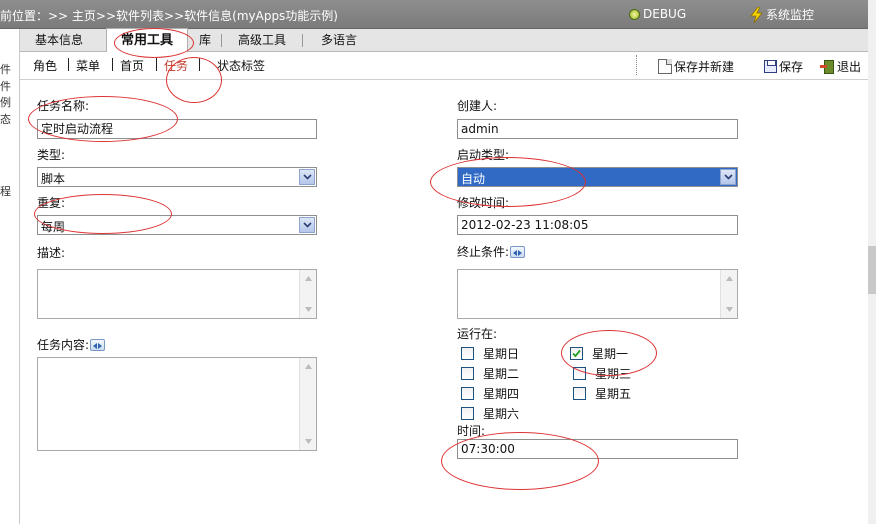  What do you see at coordinates (177, 225) in the screenshot?
I see `repeat-select: 每周` at bounding box center [177, 225].